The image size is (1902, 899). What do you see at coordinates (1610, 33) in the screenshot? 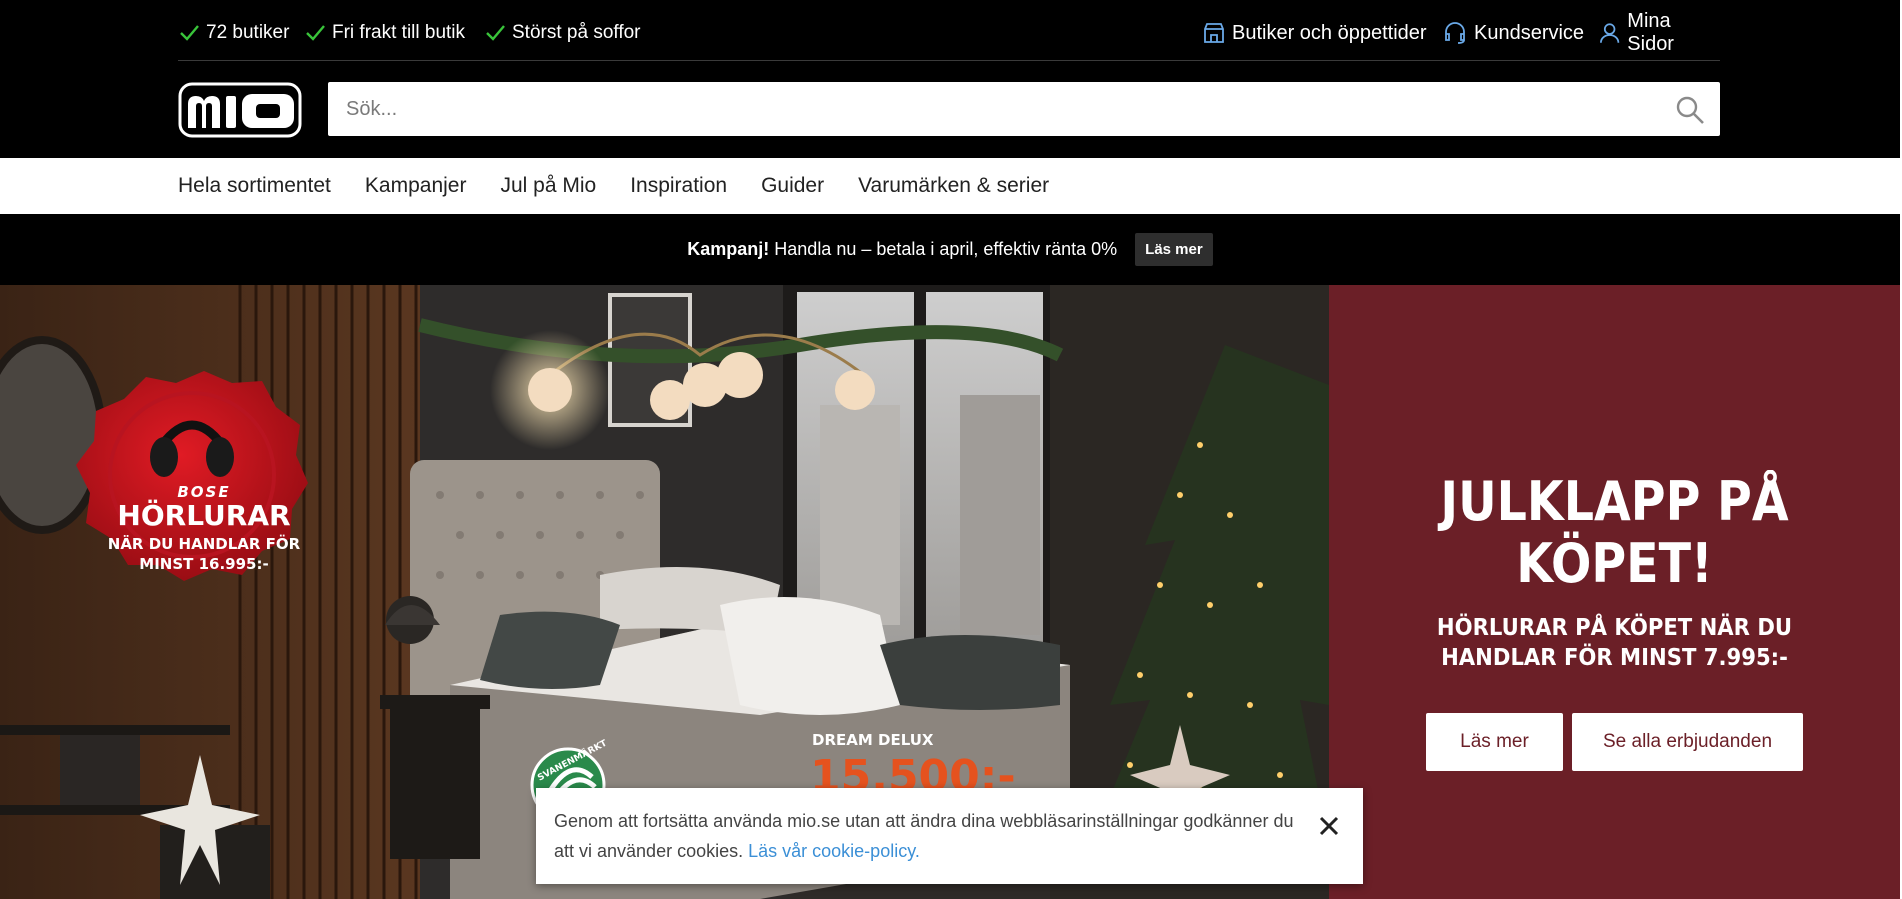
I see `user-icon` at bounding box center [1610, 33].